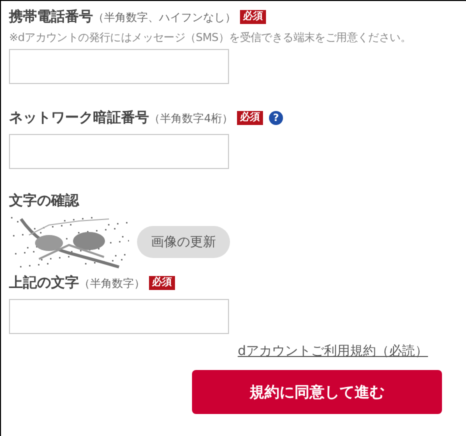 This screenshot has width=466, height=436. Describe the element at coordinates (112, 283) in the screenshot. I see `field-hint: （半角数字）` at that location.